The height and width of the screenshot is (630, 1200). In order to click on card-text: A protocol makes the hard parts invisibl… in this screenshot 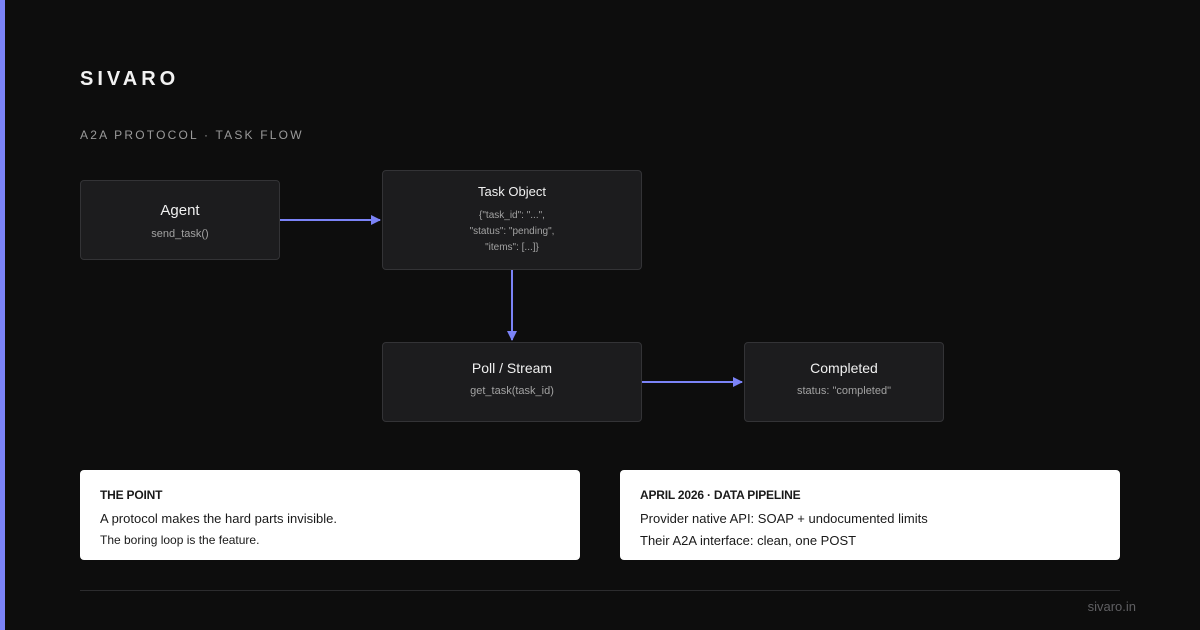, I will do `click(219, 518)`.